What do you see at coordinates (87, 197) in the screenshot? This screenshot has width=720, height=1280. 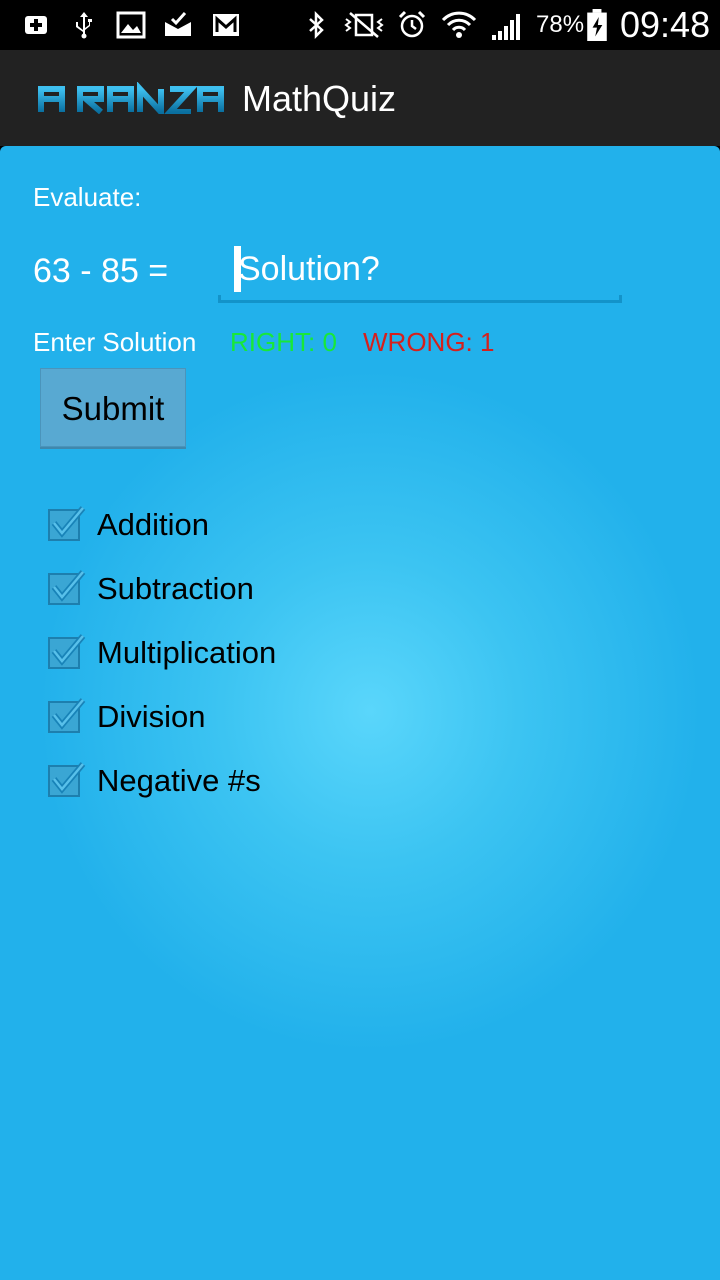 I see `evaluate-label: Evaluate:` at bounding box center [87, 197].